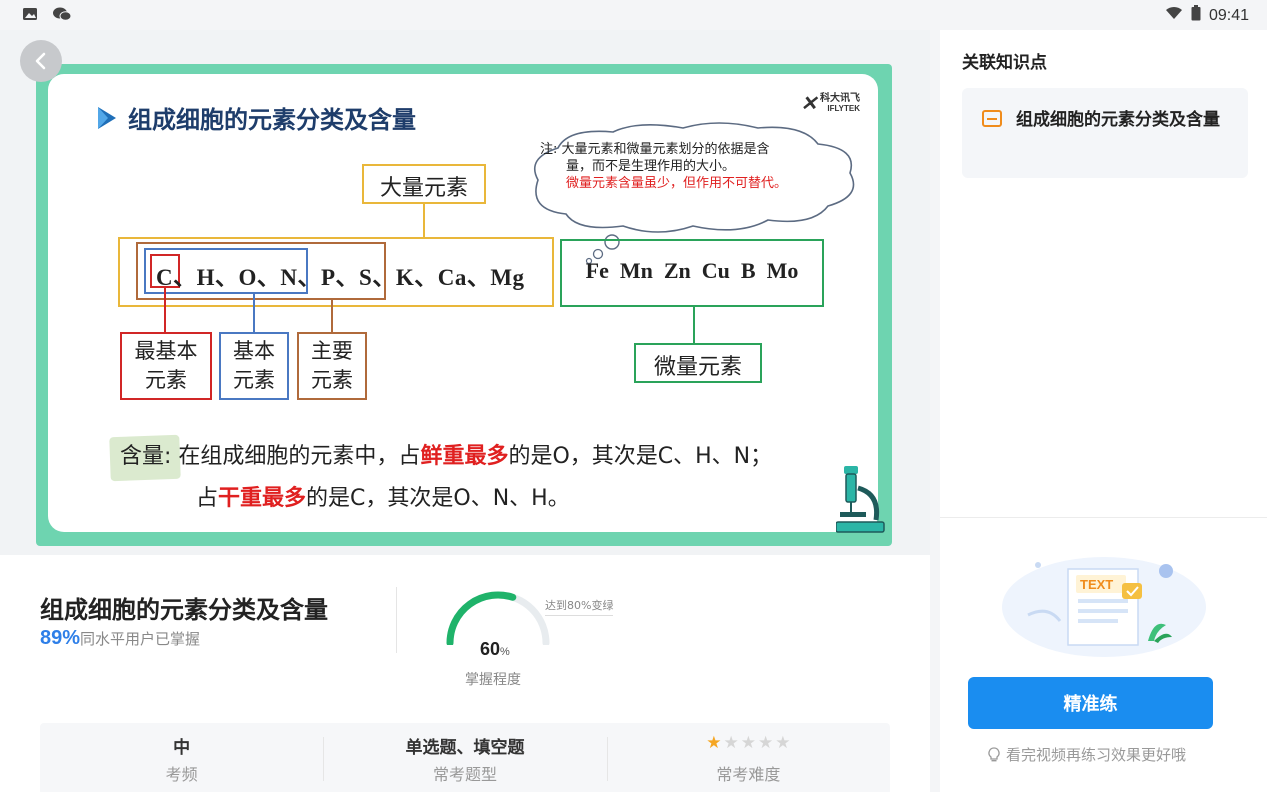  I want to click on micro-elements-text: Fe Mn Zn Cu B Mo, so click(692, 270).